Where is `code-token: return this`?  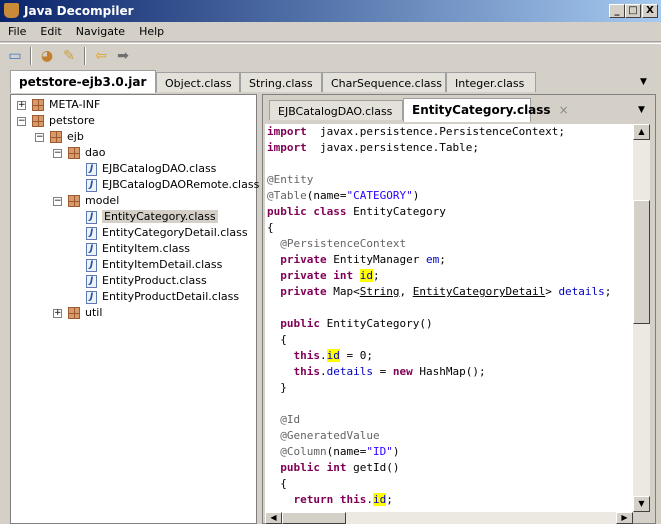
code-token: return this is located at coordinates (330, 499).